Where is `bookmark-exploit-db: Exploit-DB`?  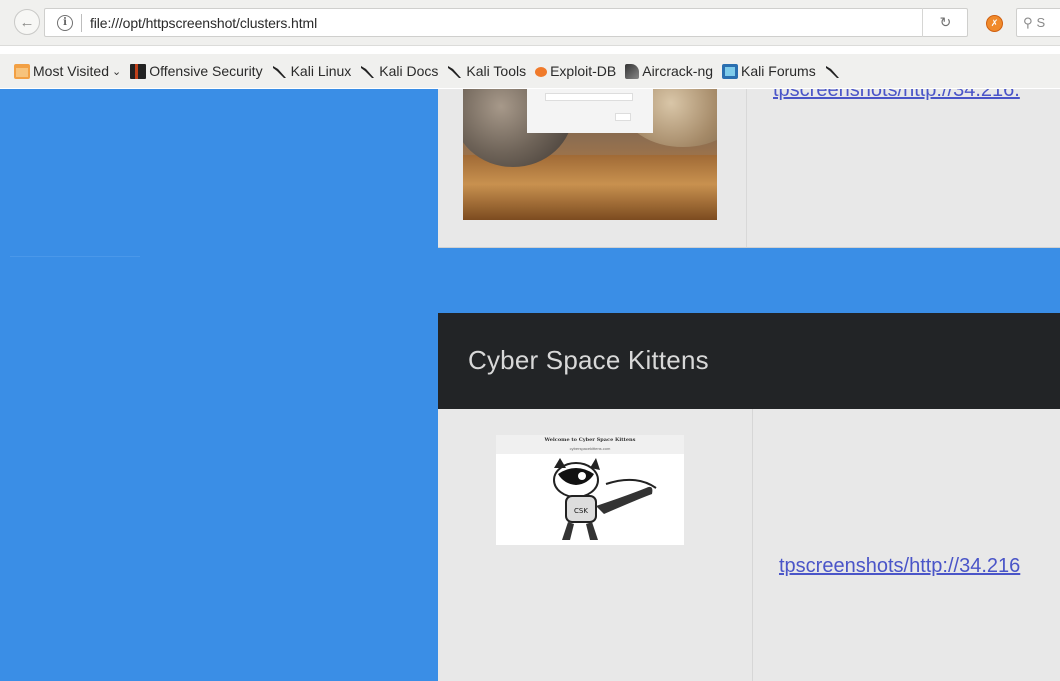 bookmark-exploit-db: Exploit-DB is located at coordinates (575, 71).